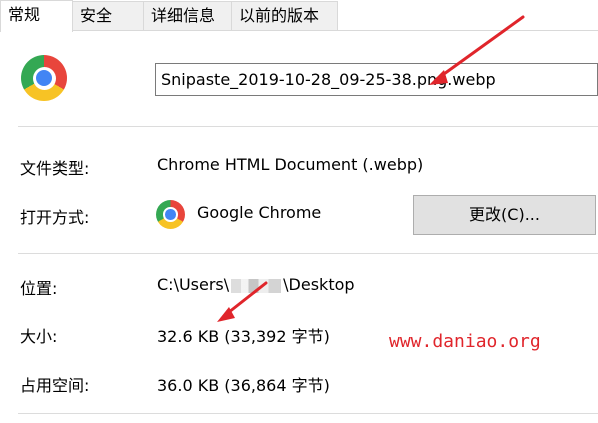  Describe the element at coordinates (290, 164) in the screenshot. I see `file-type-value: Chrome HTML Document (.webp)` at that location.